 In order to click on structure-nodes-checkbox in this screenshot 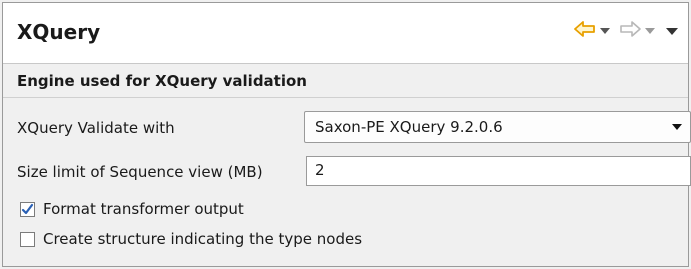, I will do `click(27, 239)`.